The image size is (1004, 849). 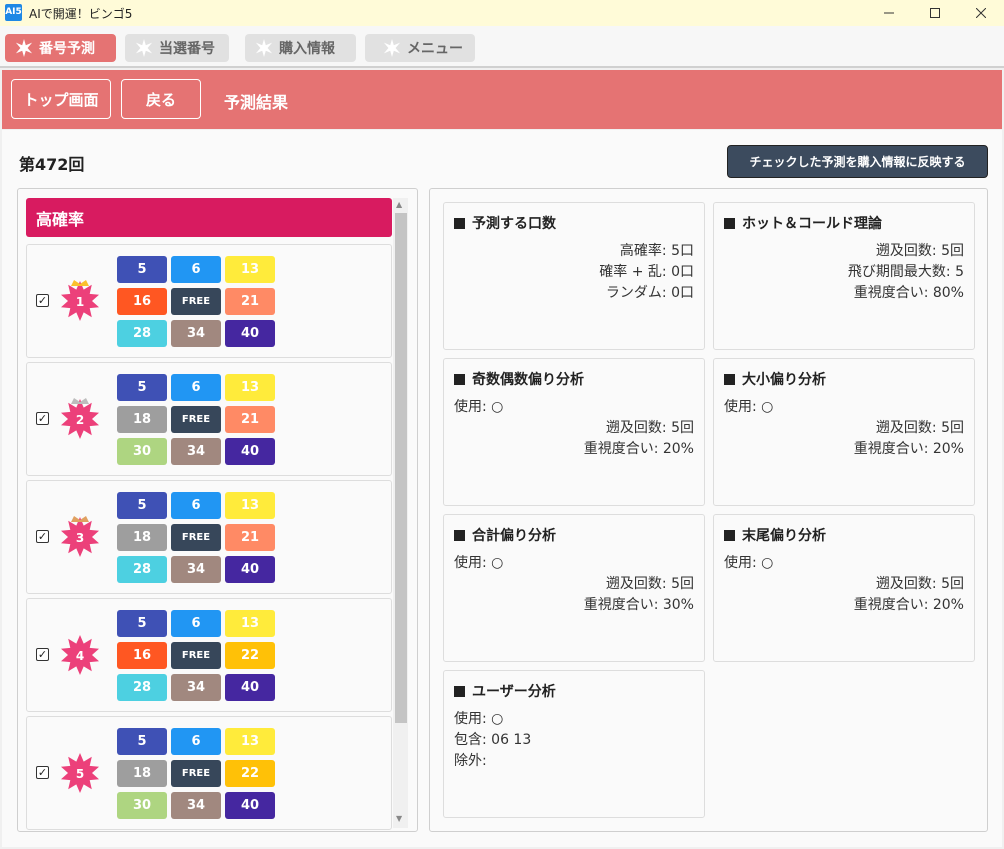 What do you see at coordinates (161, 99) in the screenshot?
I see `back-button: 戻る` at bounding box center [161, 99].